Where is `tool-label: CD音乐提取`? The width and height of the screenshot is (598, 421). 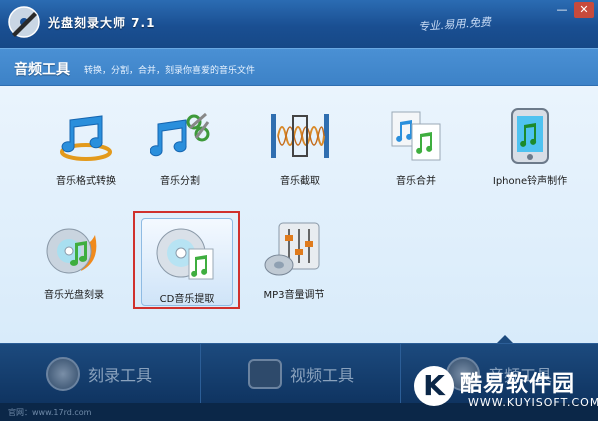
tool-label: CD音乐提取 is located at coordinates (187, 299).